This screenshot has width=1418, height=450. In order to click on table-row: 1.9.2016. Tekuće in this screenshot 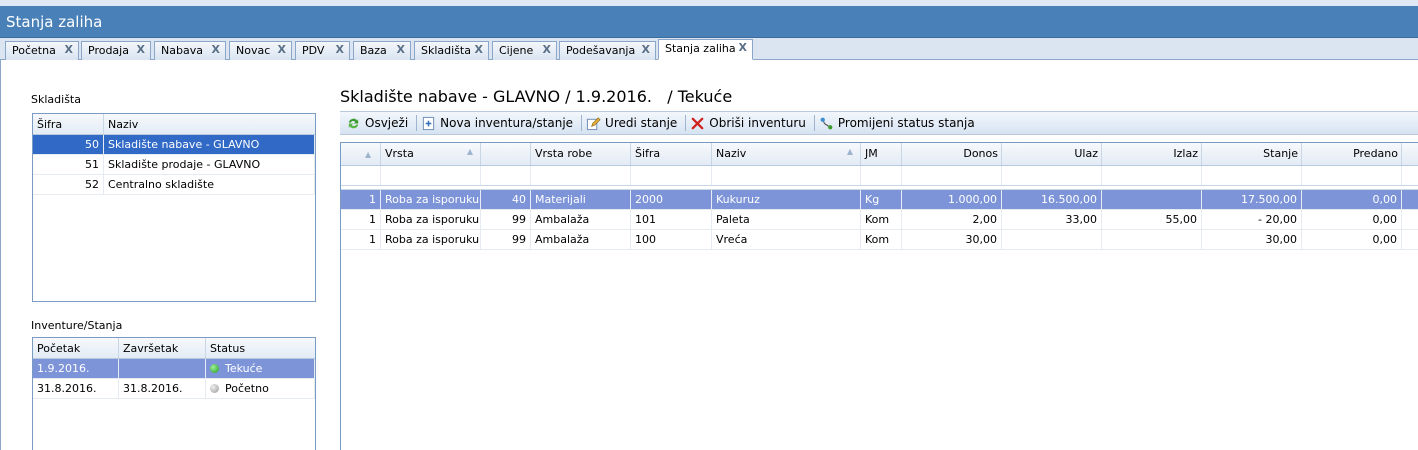, I will do `click(174, 369)`.